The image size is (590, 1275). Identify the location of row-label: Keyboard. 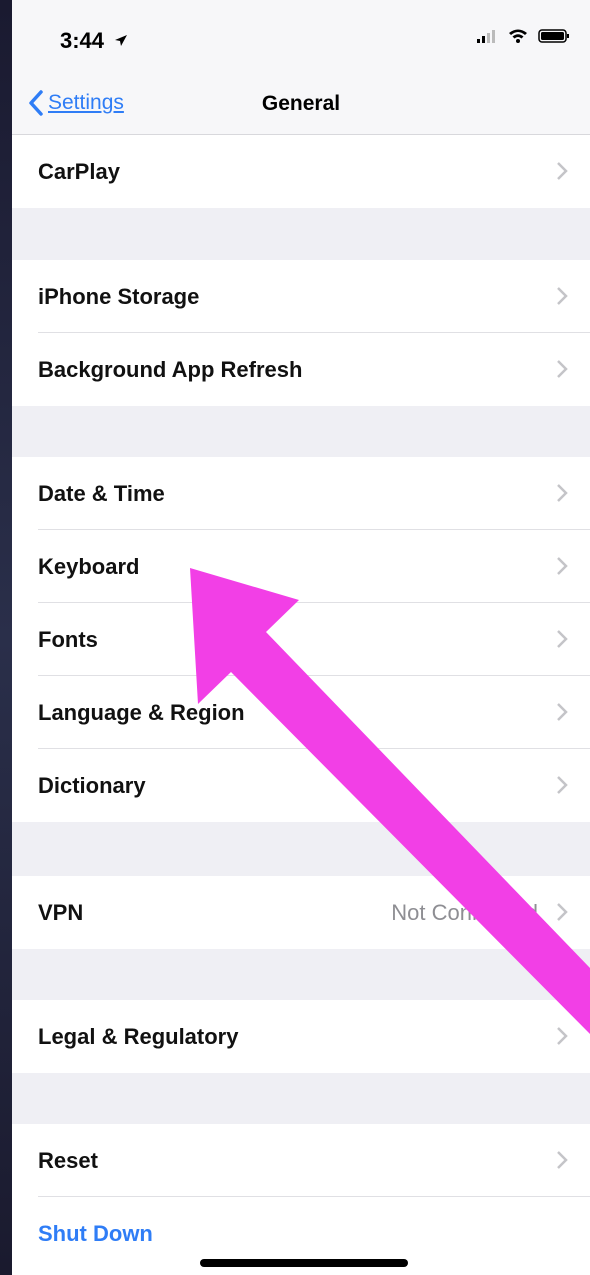
(89, 566).